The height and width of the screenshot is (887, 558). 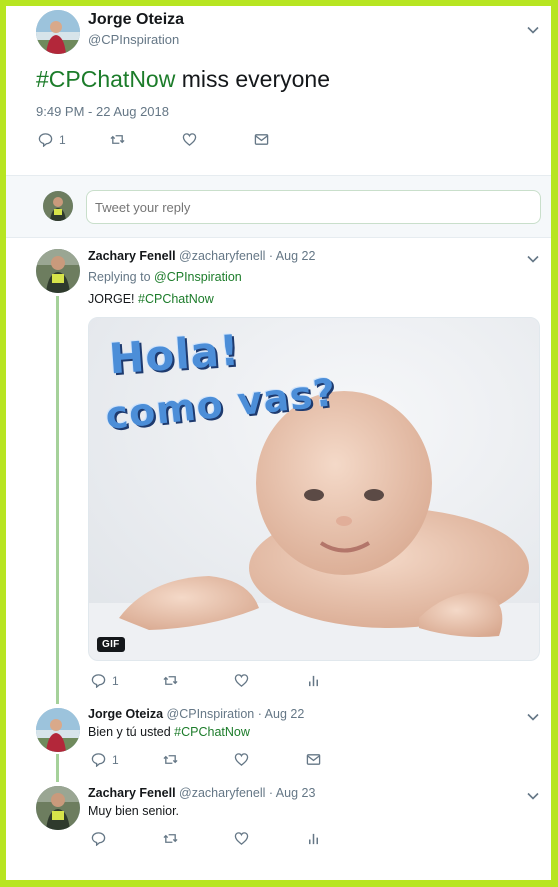 What do you see at coordinates (121, 277) in the screenshot?
I see `replying-prefix: Replying to` at bounding box center [121, 277].